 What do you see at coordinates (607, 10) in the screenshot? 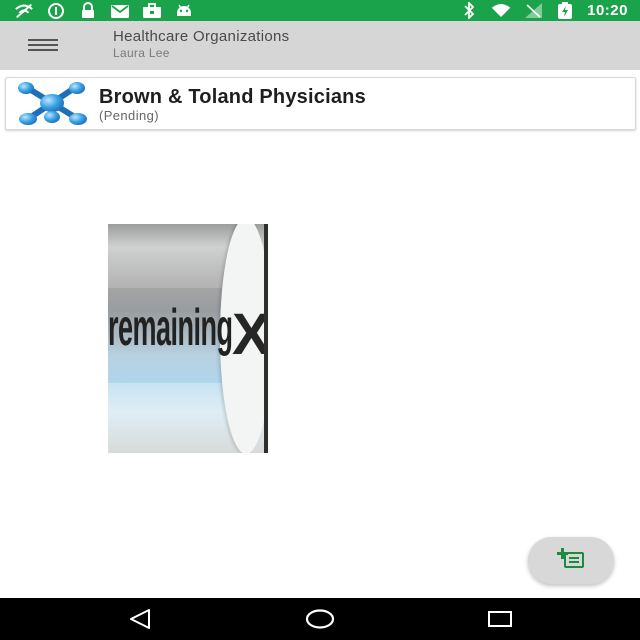
I see `status-time: 10:20` at bounding box center [607, 10].